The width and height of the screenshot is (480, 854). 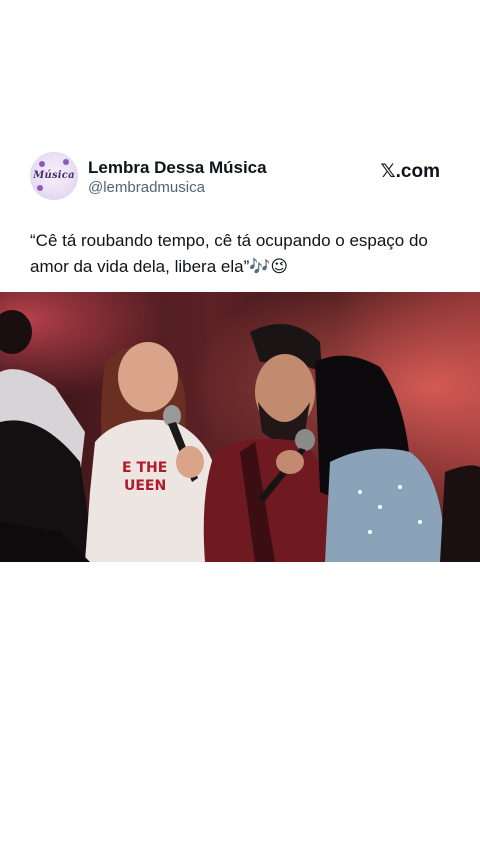 What do you see at coordinates (144, 468) in the screenshot?
I see `shirt-print: E THE` at bounding box center [144, 468].